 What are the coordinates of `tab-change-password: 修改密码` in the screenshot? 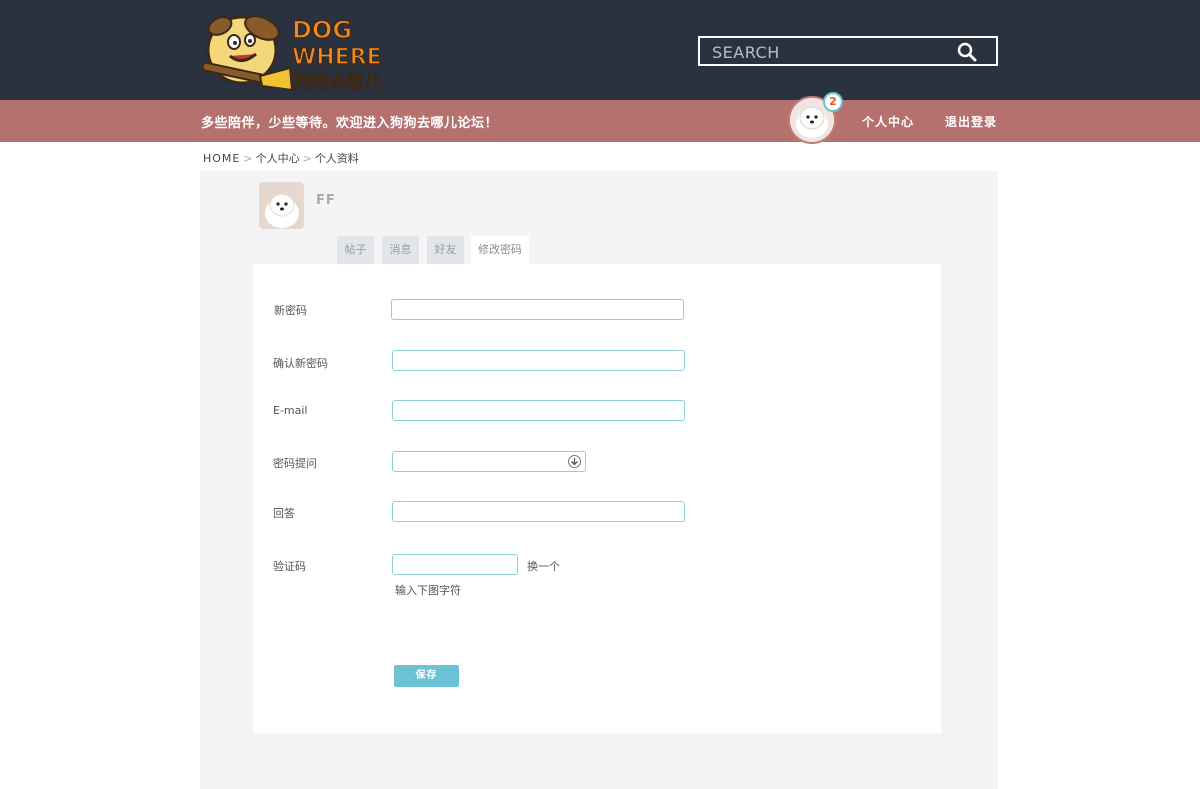 It's located at (500, 250).